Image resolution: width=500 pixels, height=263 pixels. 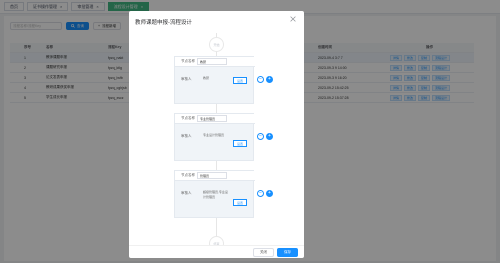 I want to click on approval-node: 节点名称 管理员 审核人 超级管理员,专业设计管理员 设置, so click(x=214, y=194).